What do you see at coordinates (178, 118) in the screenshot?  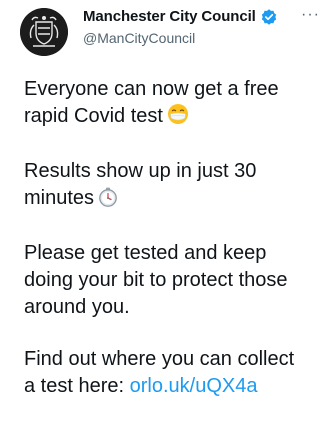 I see `face-with-medical-mask-icon` at bounding box center [178, 118].